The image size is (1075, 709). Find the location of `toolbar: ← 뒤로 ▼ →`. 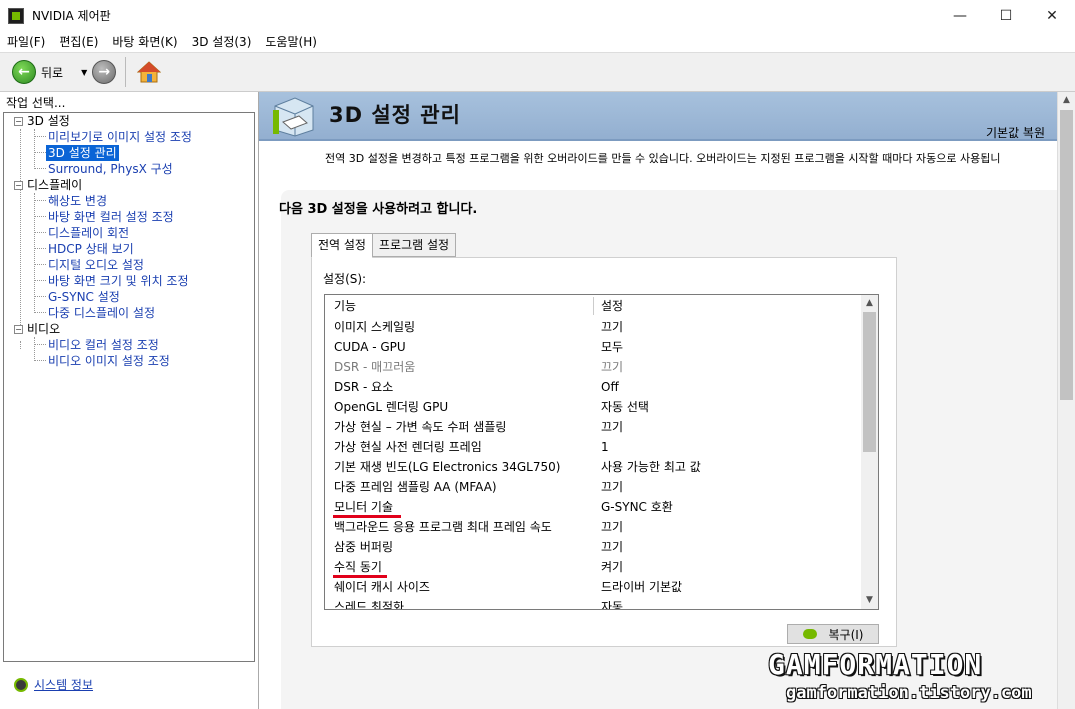

toolbar: ← 뒤로 ▼ → is located at coordinates (537, 72).